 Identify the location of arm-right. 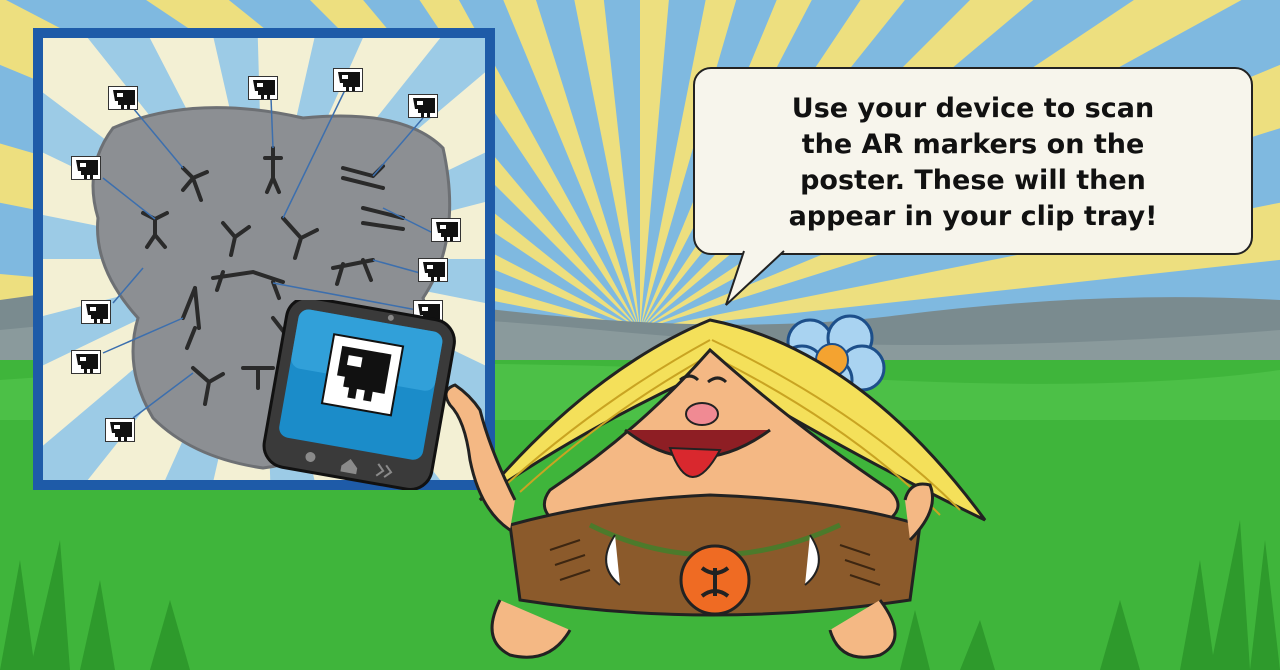
(918, 512).